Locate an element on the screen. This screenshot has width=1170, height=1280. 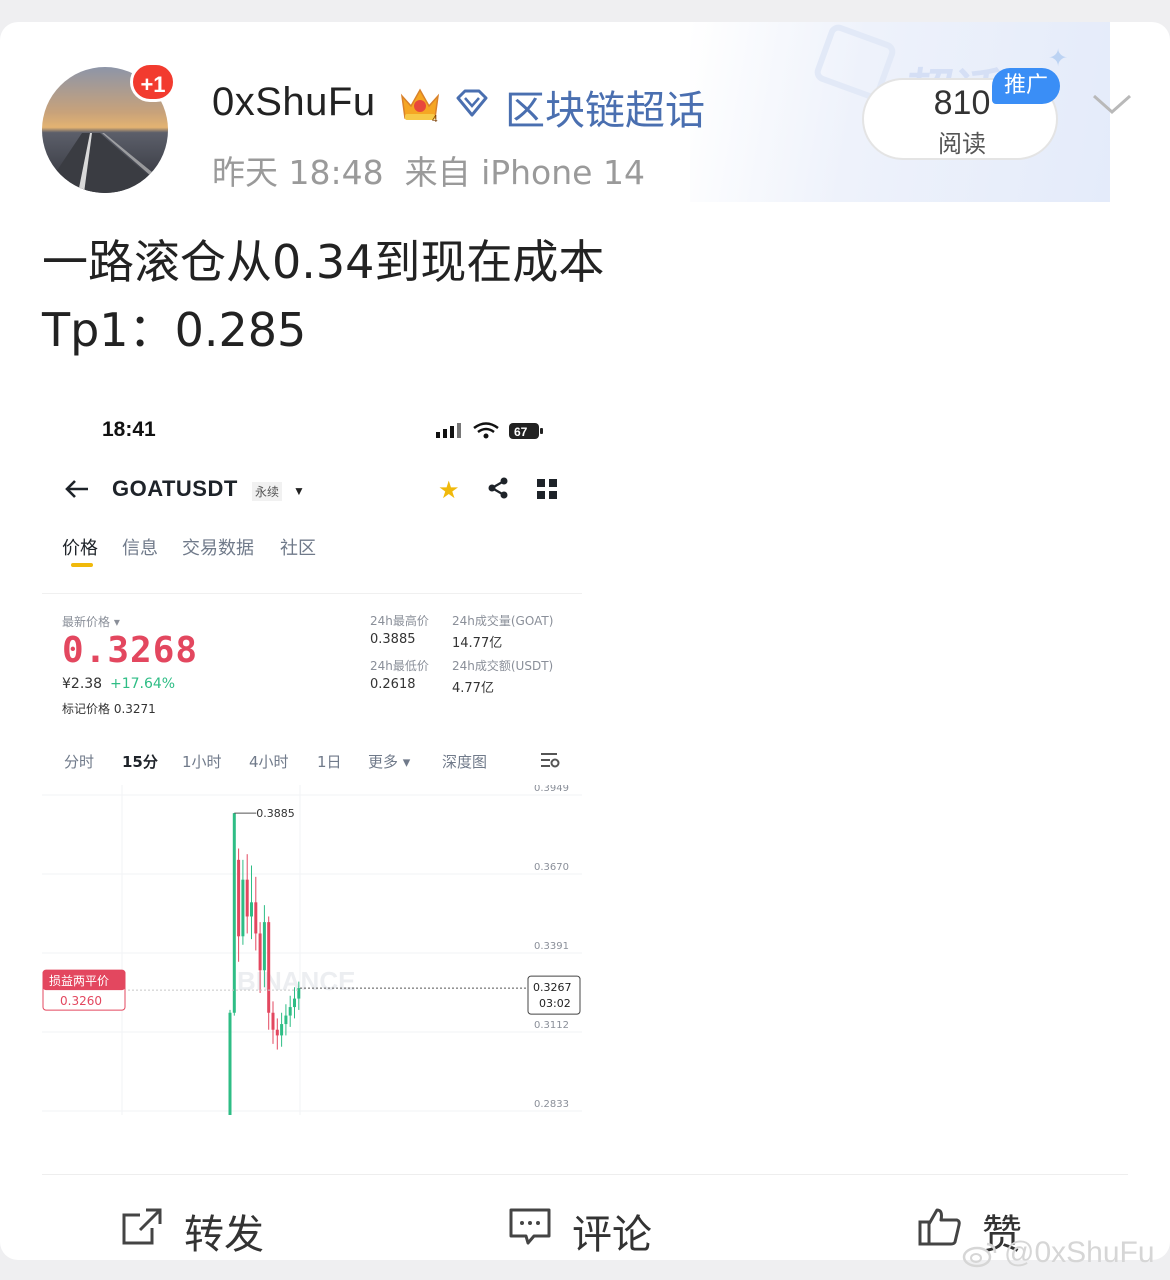
high-label: 24h最高价 is located at coordinates (399, 621).